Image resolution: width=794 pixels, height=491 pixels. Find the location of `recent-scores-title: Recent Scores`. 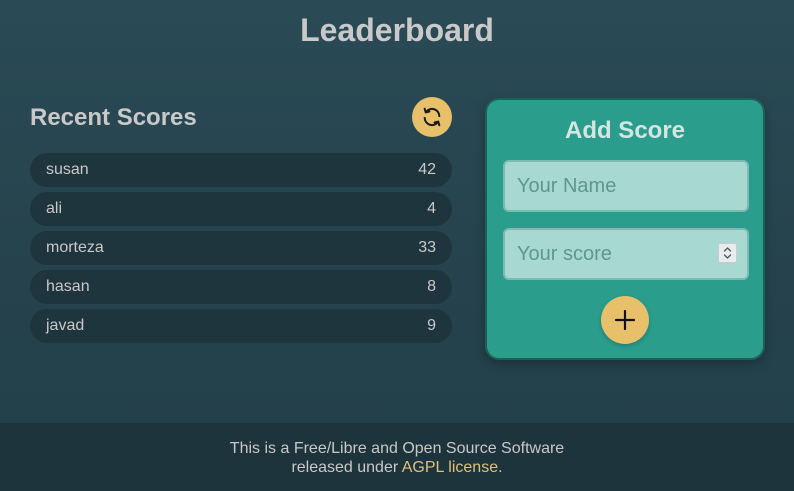

recent-scores-title: Recent Scores is located at coordinates (113, 117).